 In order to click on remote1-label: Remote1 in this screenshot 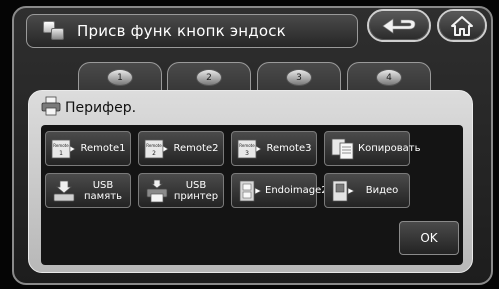, I will do `click(103, 148)`.